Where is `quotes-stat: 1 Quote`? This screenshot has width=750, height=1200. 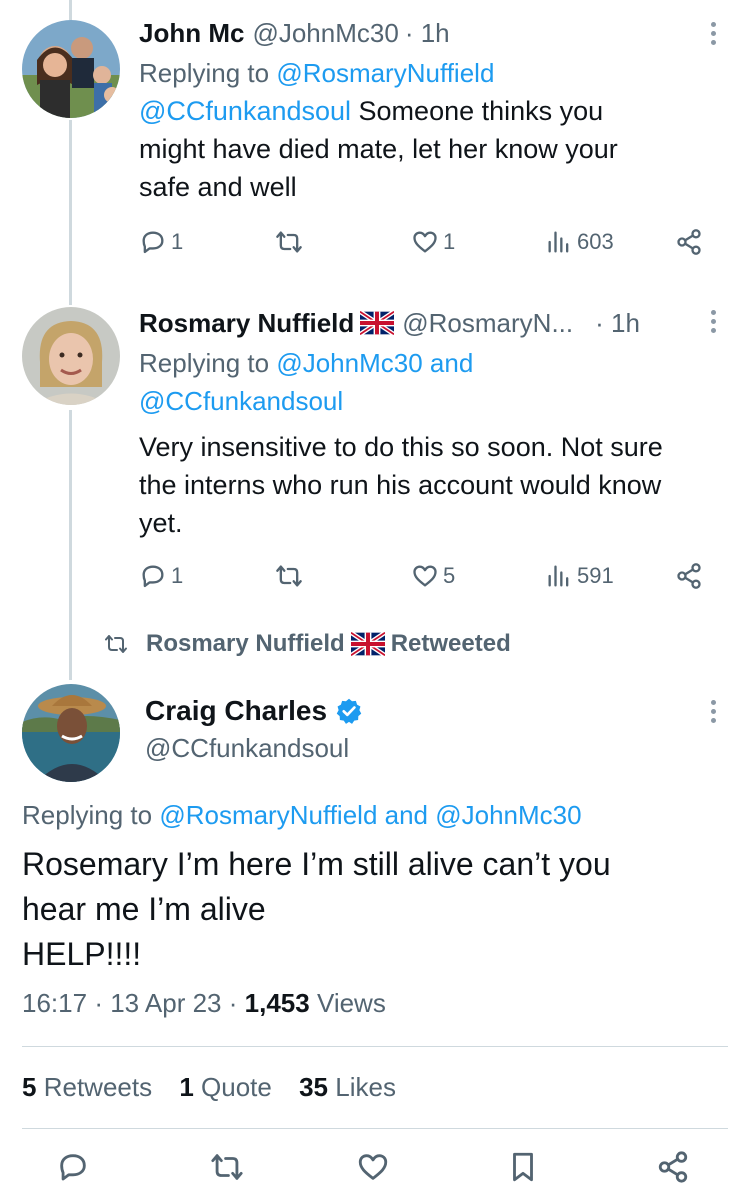
quotes-stat: 1 Quote is located at coordinates (225, 1087).